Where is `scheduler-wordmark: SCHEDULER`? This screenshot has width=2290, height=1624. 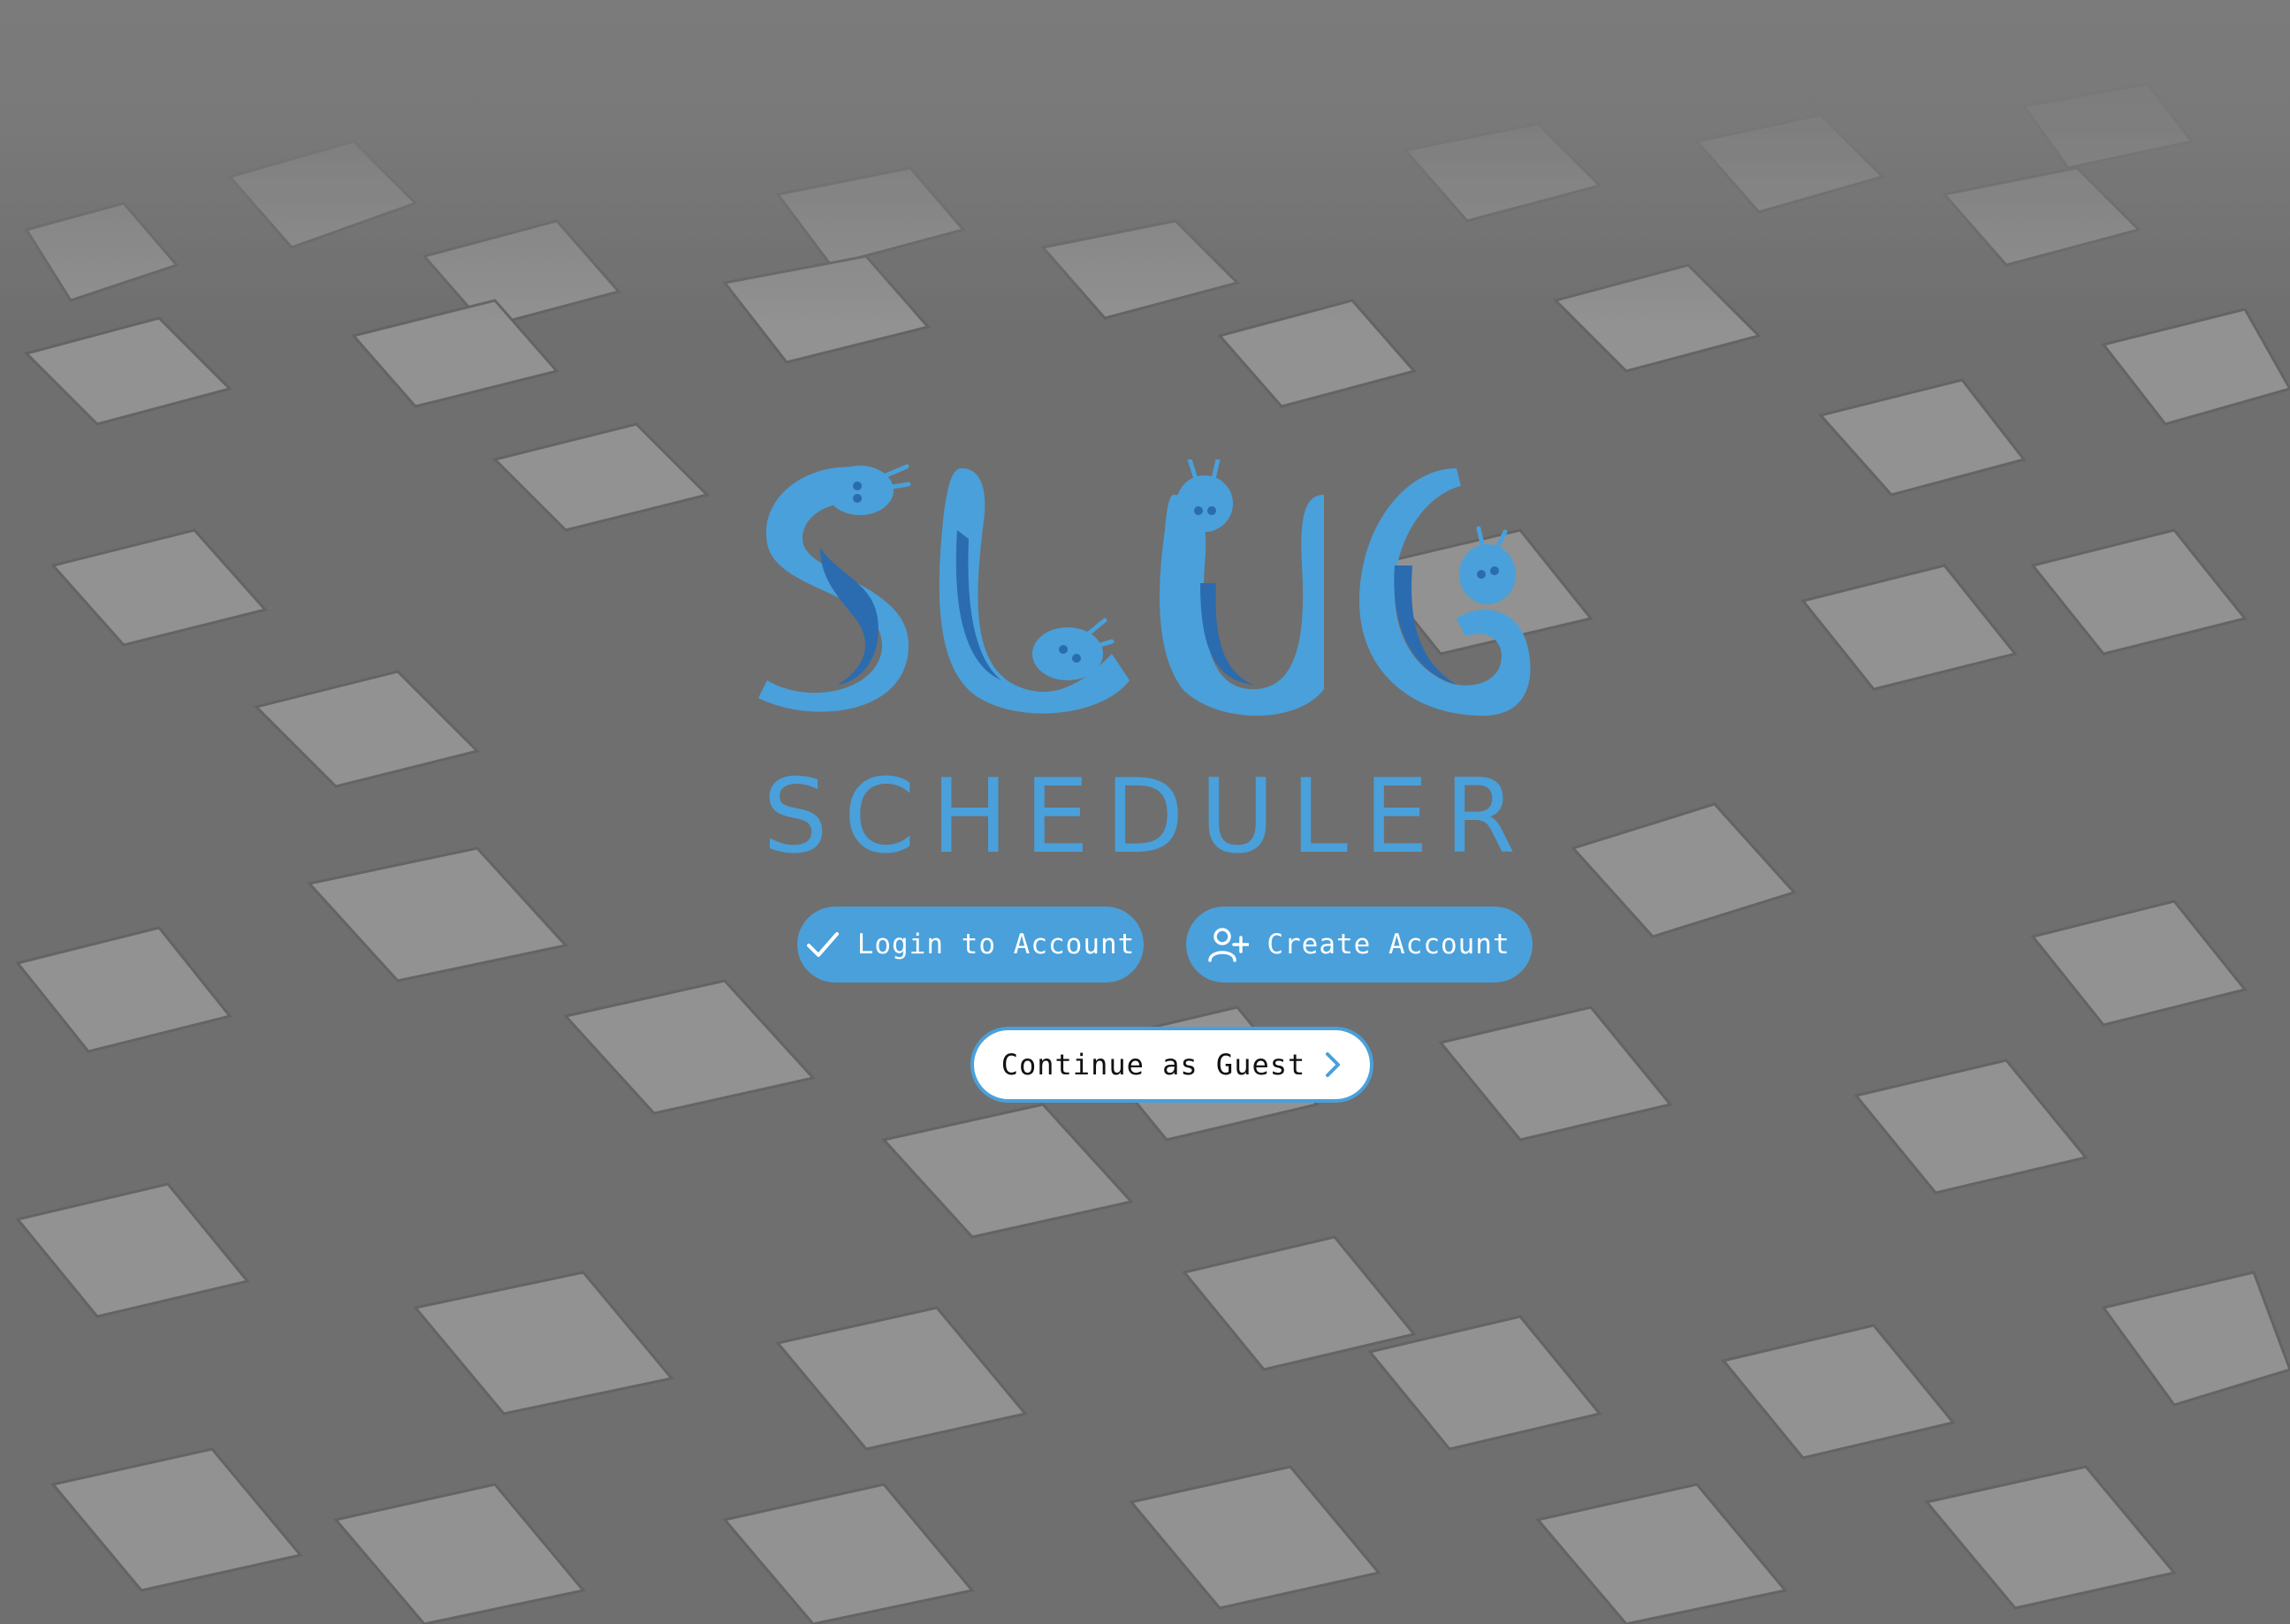 scheduler-wordmark: SCHEDULER is located at coordinates (1147, 813).